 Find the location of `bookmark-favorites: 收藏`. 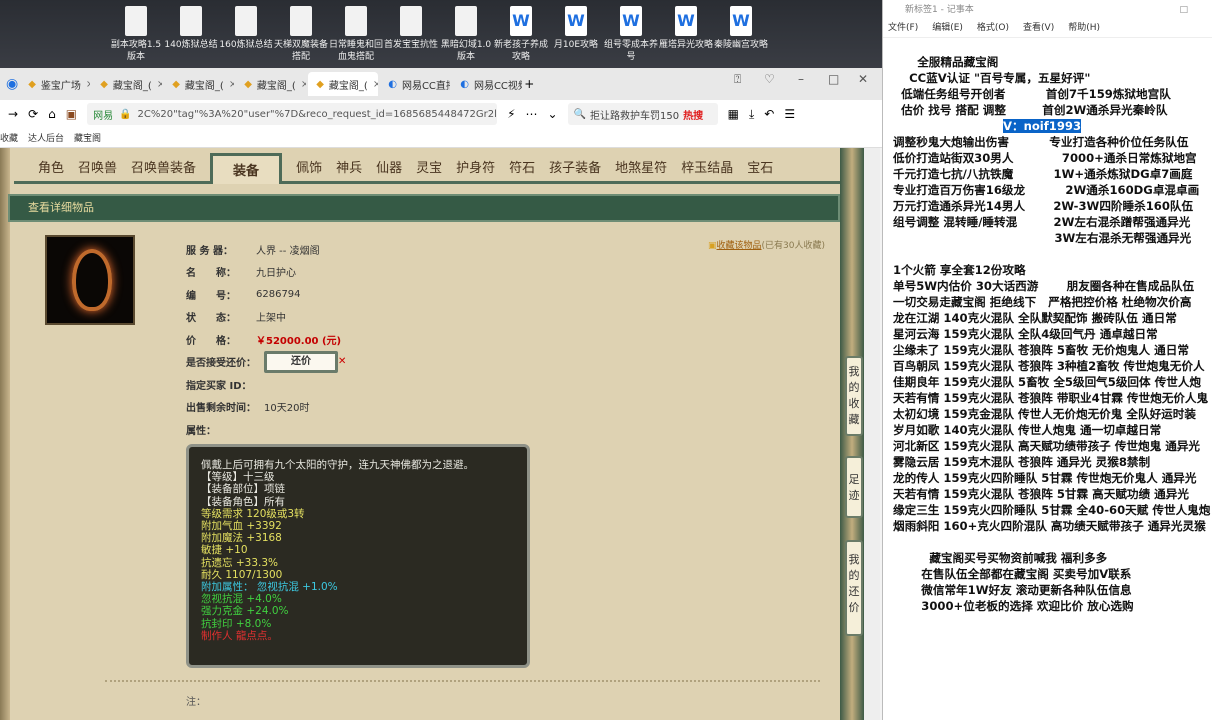

bookmark-favorites: 收藏 is located at coordinates (9, 137).